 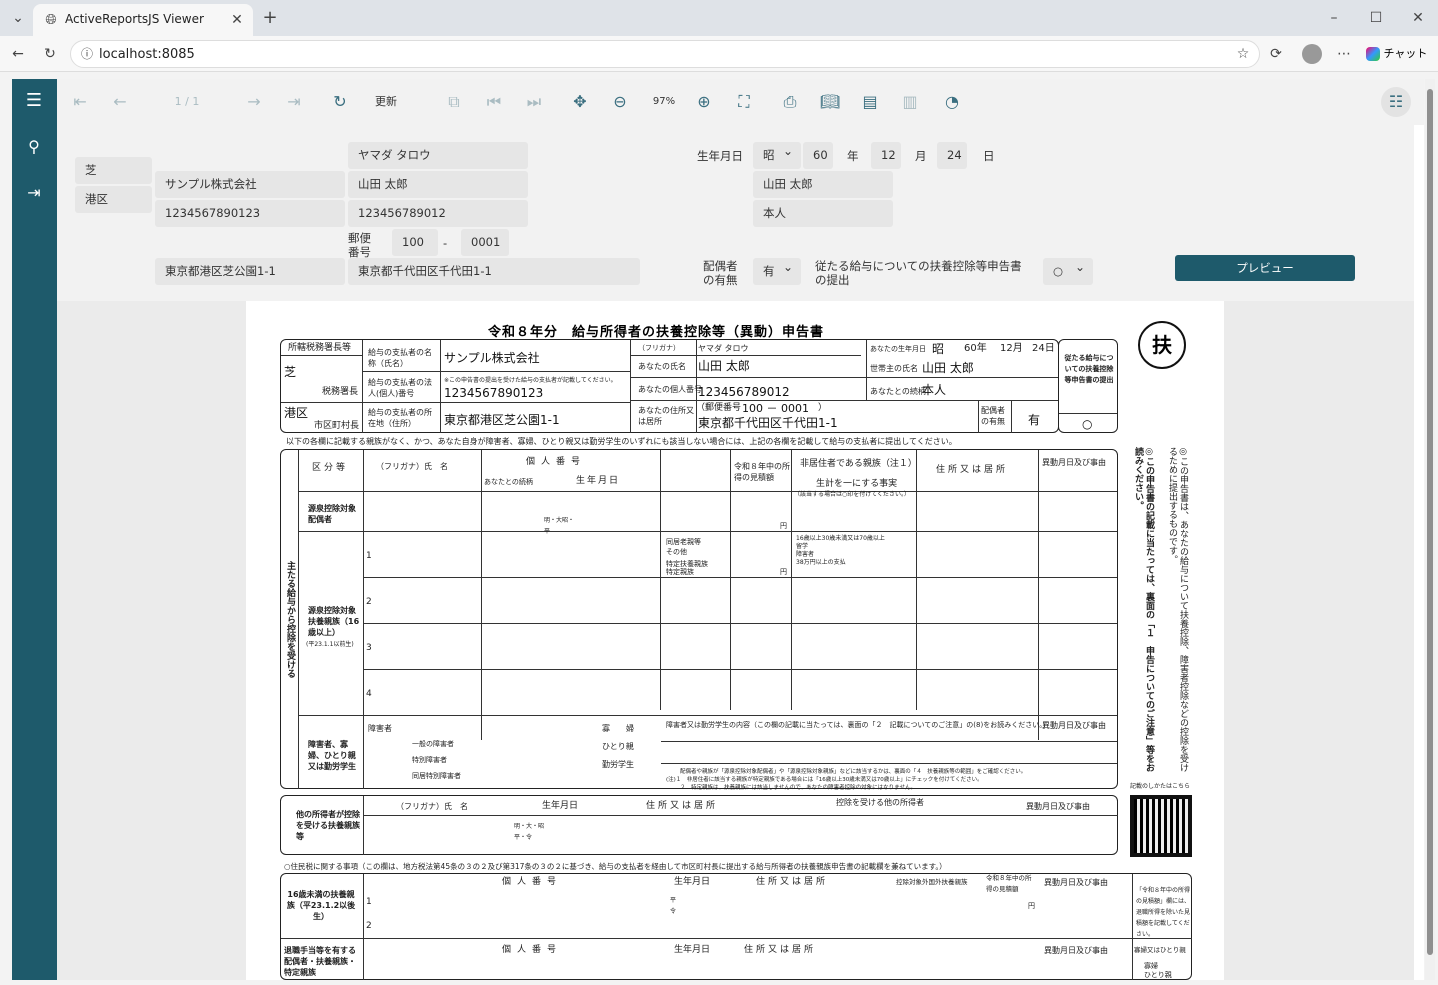 What do you see at coordinates (529, 832) in the screenshot?
I see `d-era: 明・大・昭平・令` at bounding box center [529, 832].